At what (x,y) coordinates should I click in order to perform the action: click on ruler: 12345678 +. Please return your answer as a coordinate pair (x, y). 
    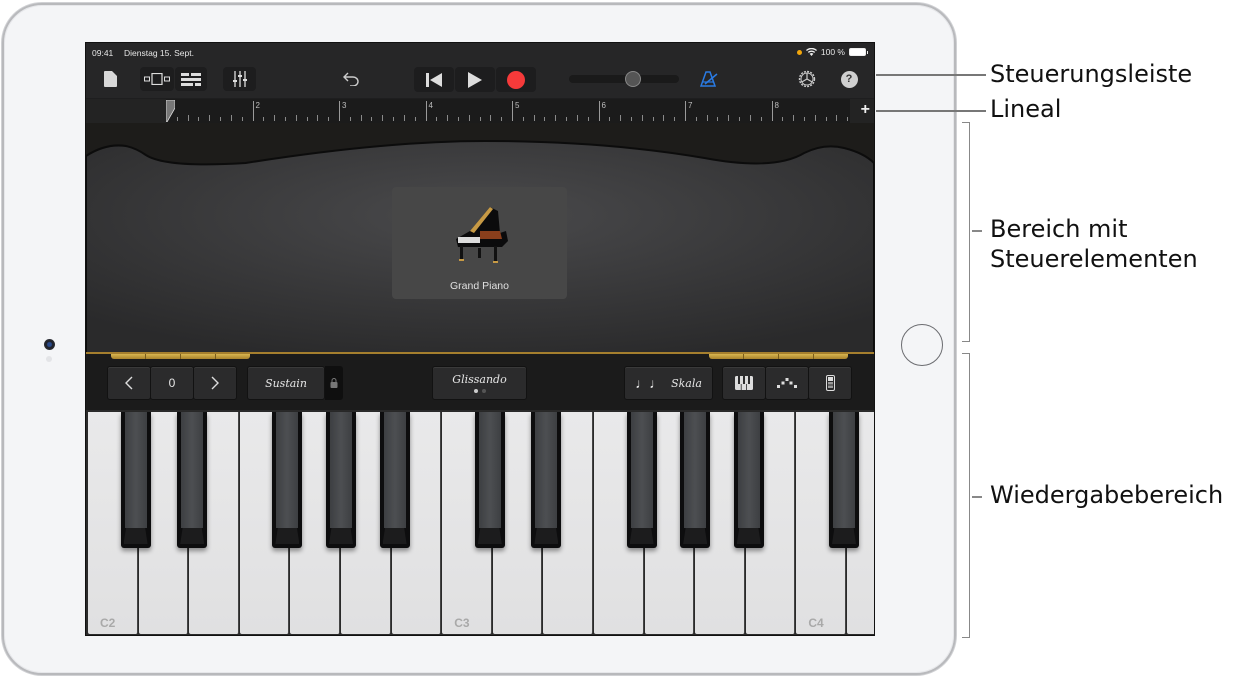
    Looking at the image, I should click on (480, 111).